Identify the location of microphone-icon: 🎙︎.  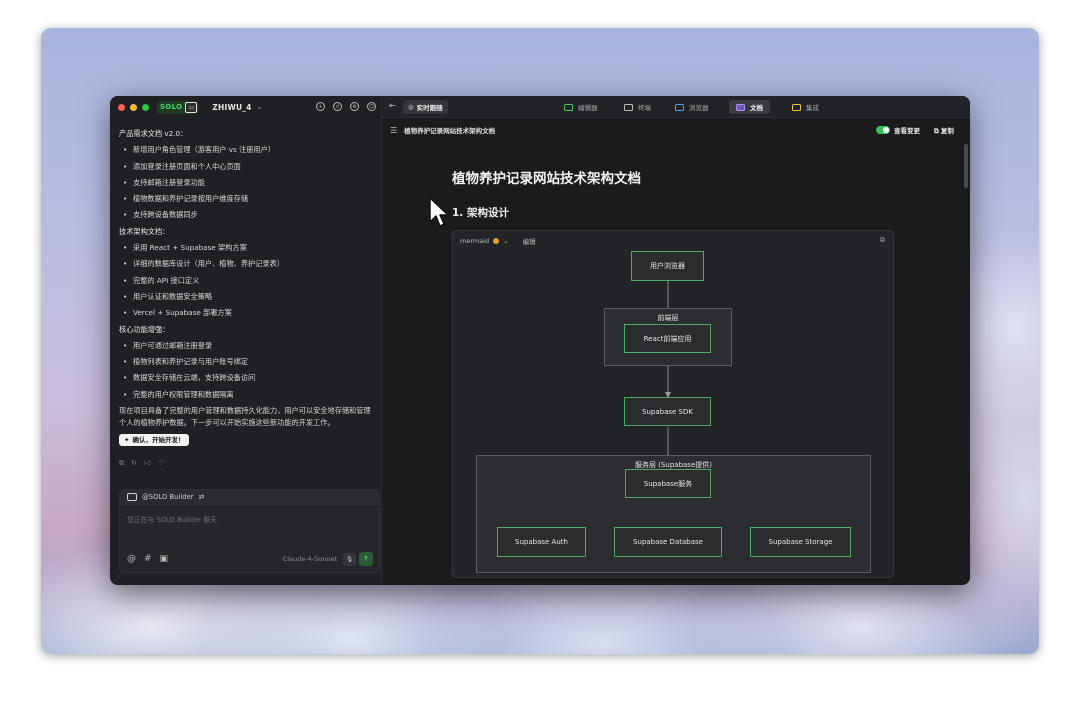
(349, 559).